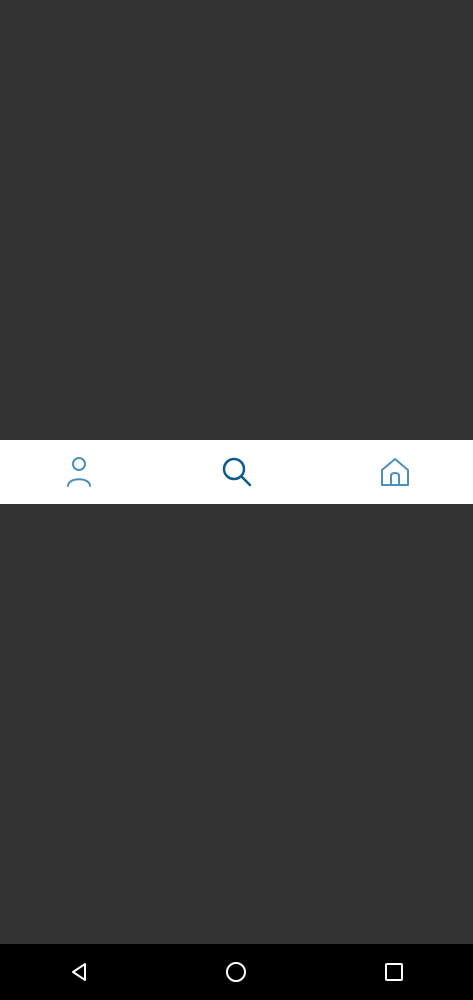  I want to click on home-circle-icon, so click(236, 972).